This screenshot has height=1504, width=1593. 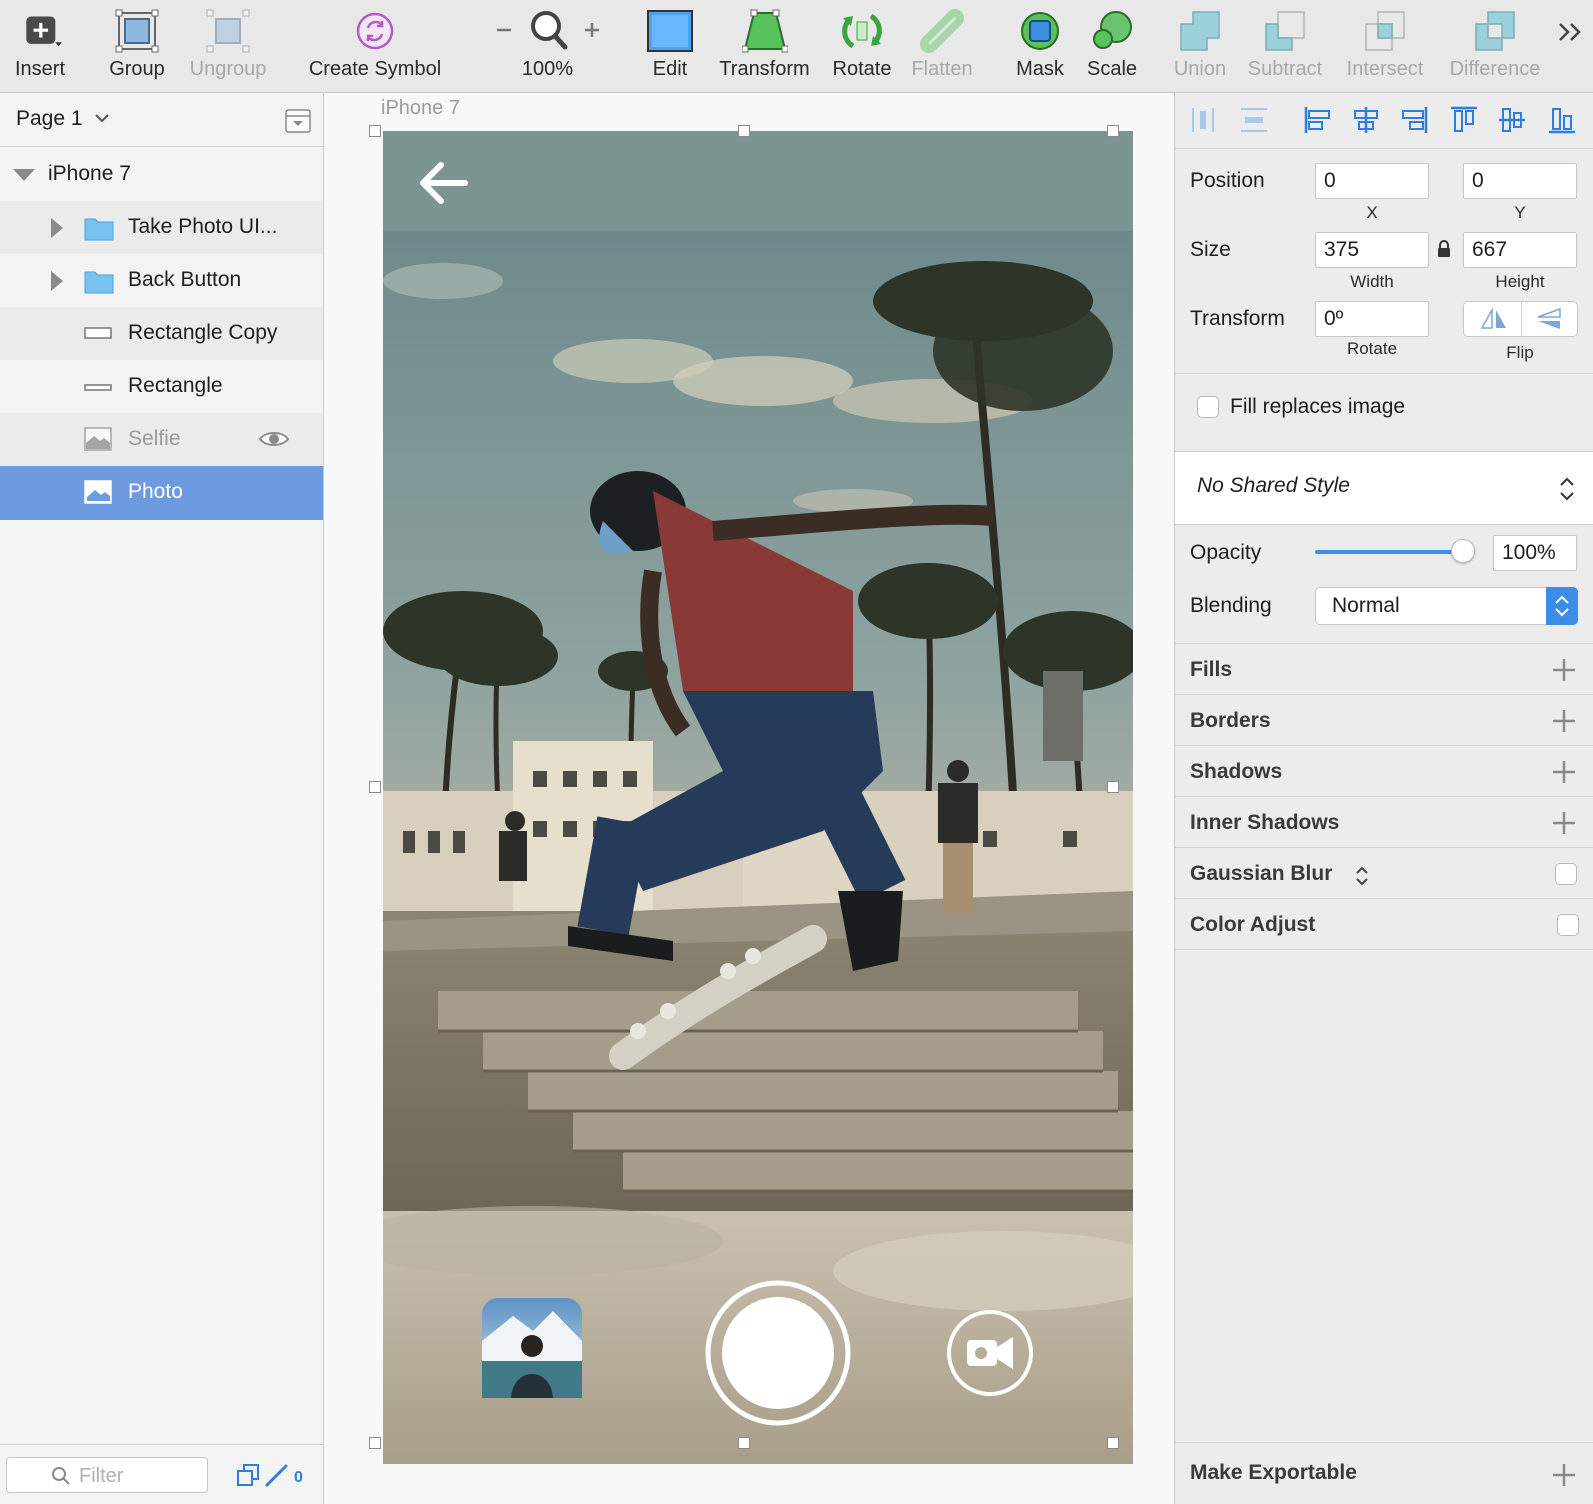 What do you see at coordinates (1520, 352) in the screenshot?
I see `flip-label: Flip` at bounding box center [1520, 352].